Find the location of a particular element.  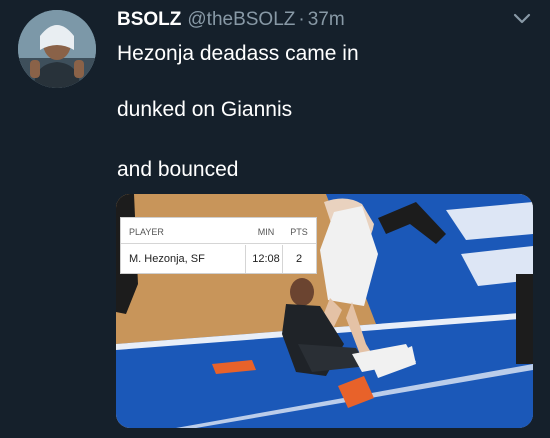

chevron-down-icon is located at coordinates (522, 19).